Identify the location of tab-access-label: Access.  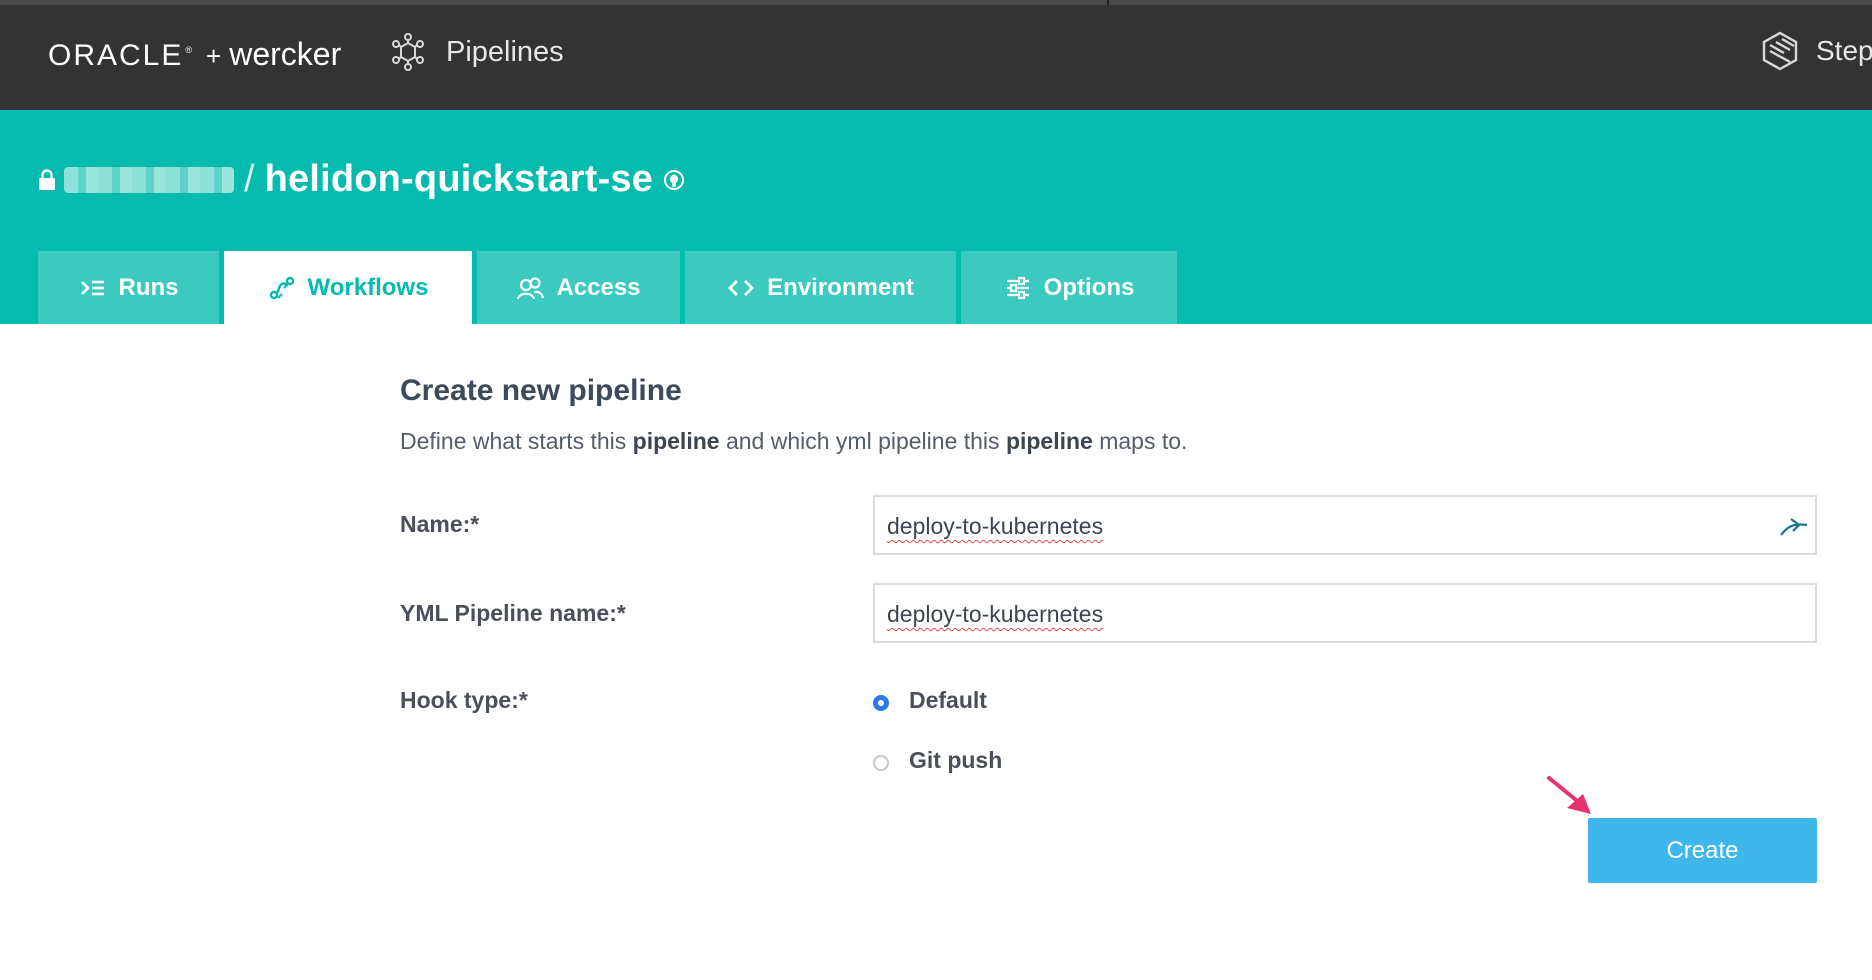
(598, 287).